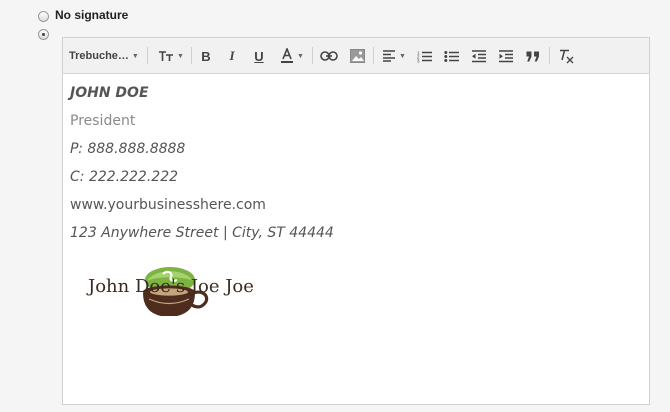 This screenshot has height=412, width=670. What do you see at coordinates (128, 149) in the screenshot?
I see `signature-phone: P: 888.888.8888` at bounding box center [128, 149].